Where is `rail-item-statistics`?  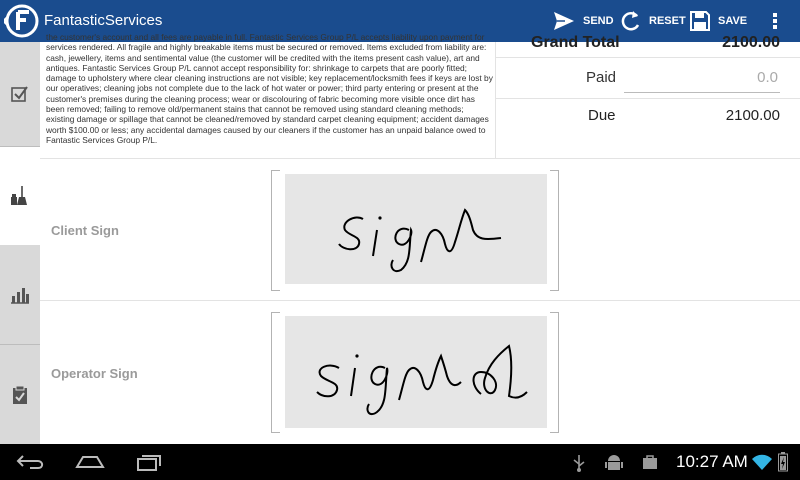 rail-item-statistics is located at coordinates (20, 295).